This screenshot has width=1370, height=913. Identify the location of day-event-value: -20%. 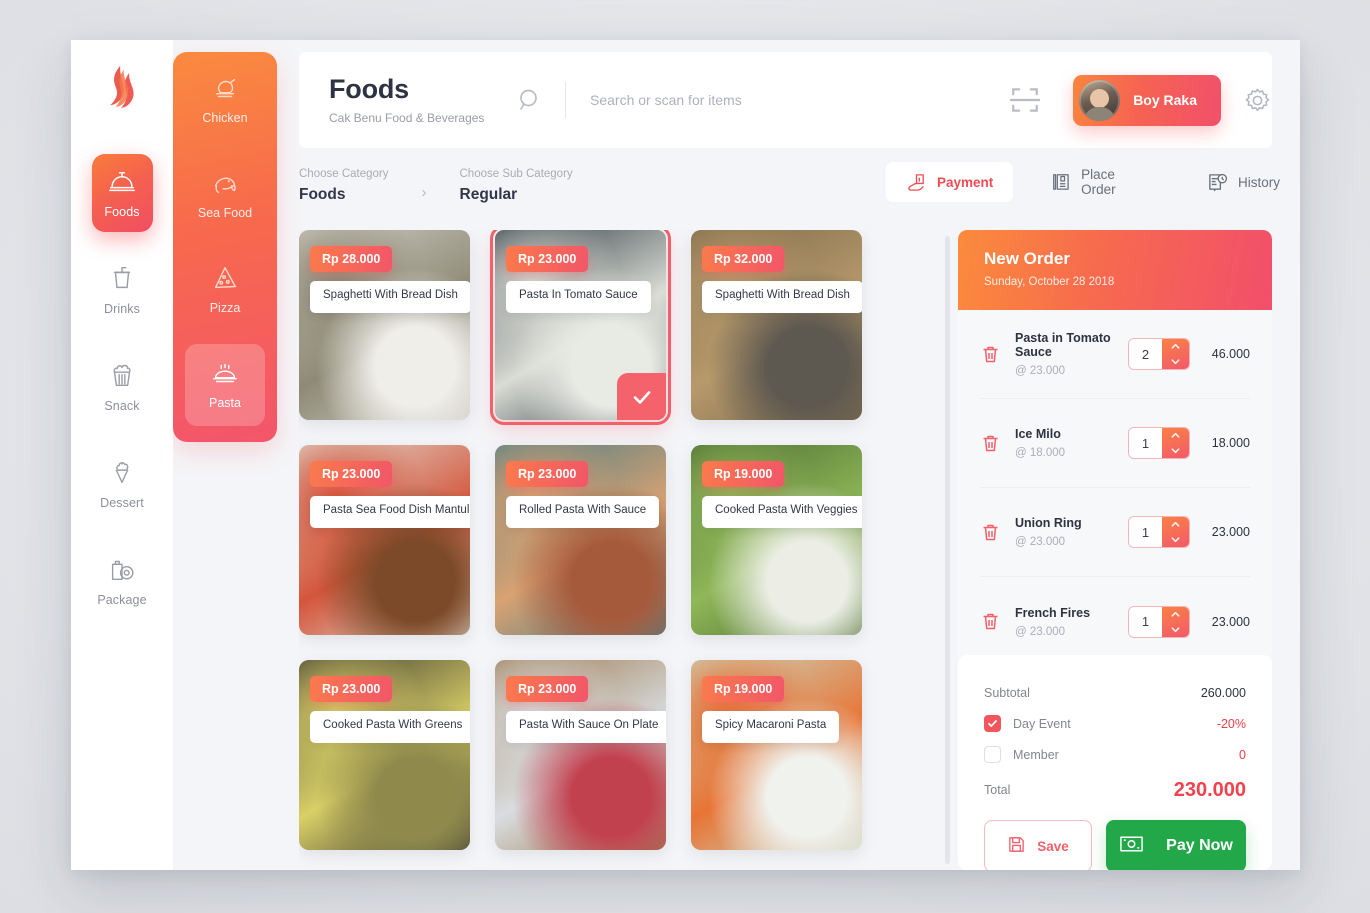
(1231, 723).